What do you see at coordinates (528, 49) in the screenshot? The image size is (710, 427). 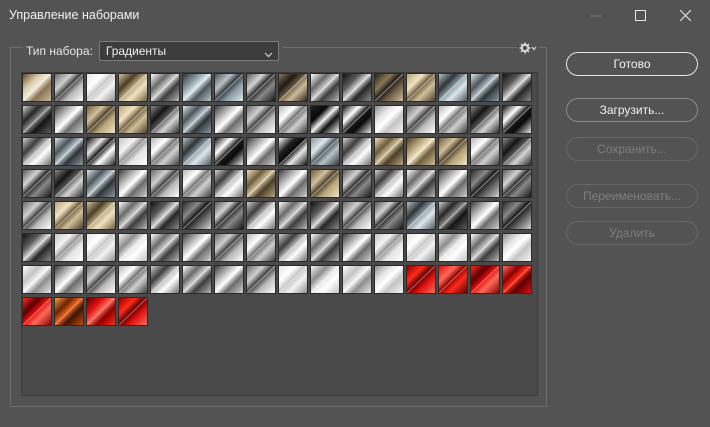 I see `settings-menu-button` at bounding box center [528, 49].